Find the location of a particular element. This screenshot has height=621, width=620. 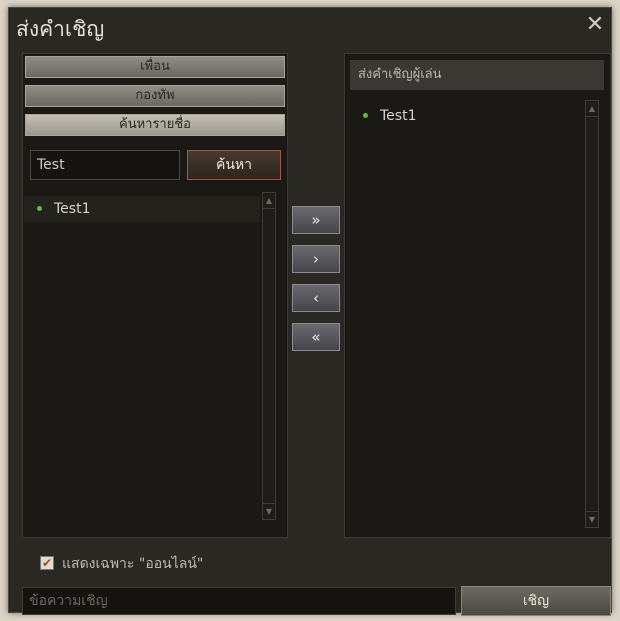

invite-message-input: ข้อความเชิญ is located at coordinates (239, 601).